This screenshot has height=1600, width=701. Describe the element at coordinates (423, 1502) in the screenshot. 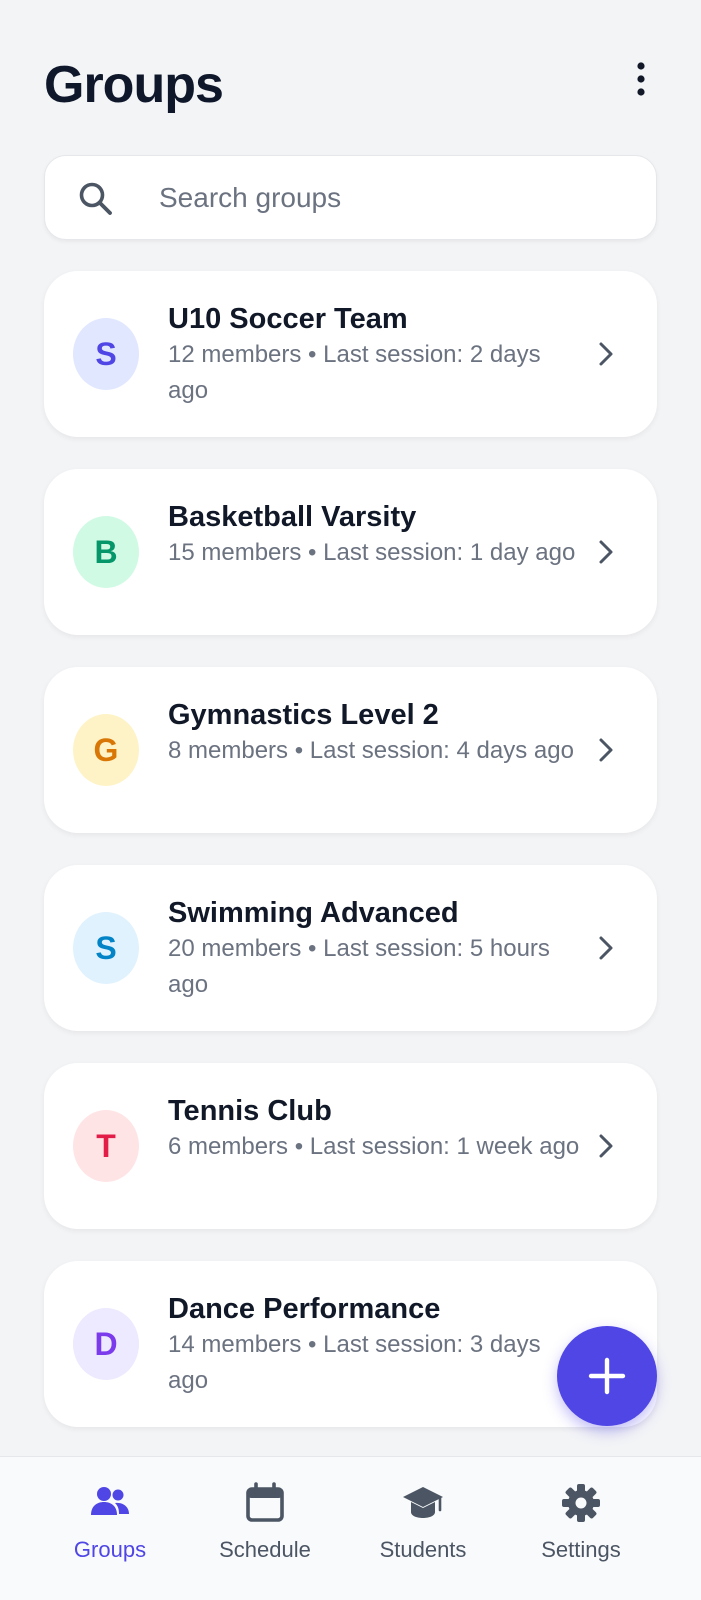

I see `graduation-cap-icon` at that location.